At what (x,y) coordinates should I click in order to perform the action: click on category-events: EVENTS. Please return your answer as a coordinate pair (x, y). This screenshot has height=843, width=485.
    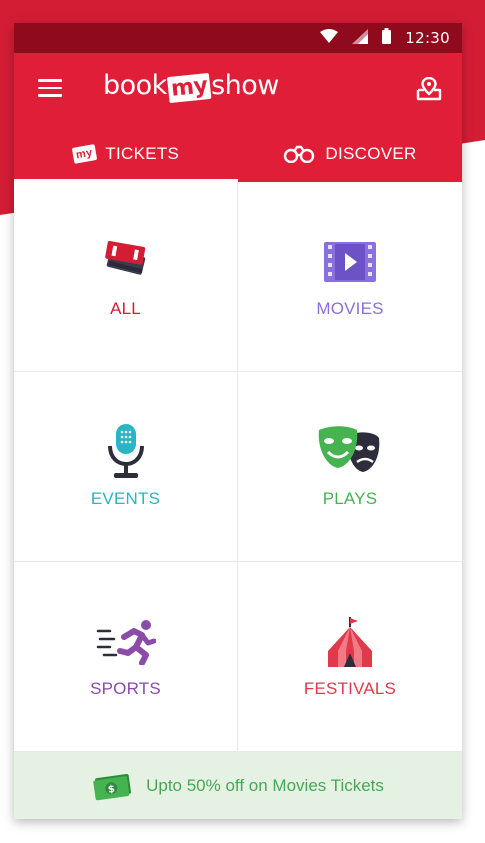
    Looking at the image, I should click on (126, 467).